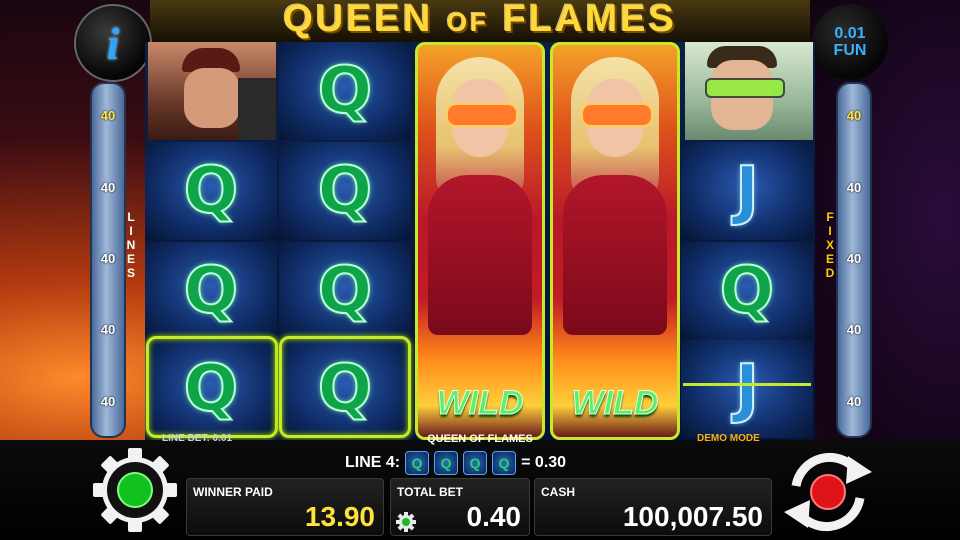 This screenshot has width=960, height=540. I want to click on total-bet-value: 0.40, so click(494, 516).